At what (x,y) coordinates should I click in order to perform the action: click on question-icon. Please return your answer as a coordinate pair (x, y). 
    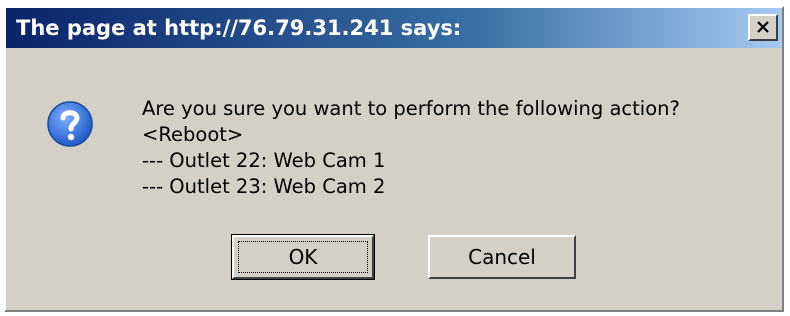
    Looking at the image, I should click on (70, 124).